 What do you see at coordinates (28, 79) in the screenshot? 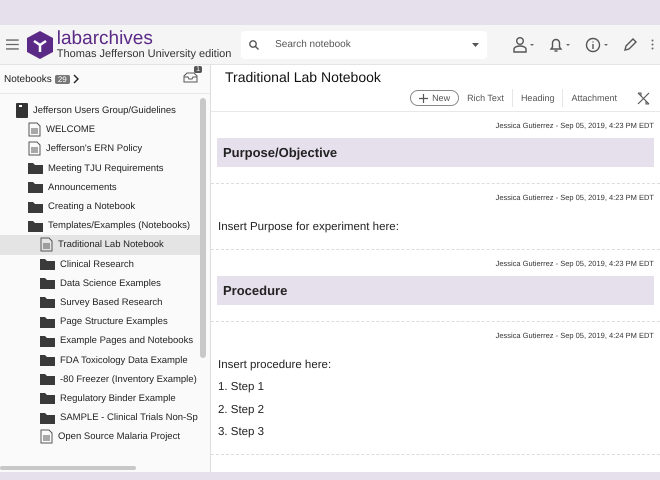
I see `notebooks-label: Notebooks` at bounding box center [28, 79].